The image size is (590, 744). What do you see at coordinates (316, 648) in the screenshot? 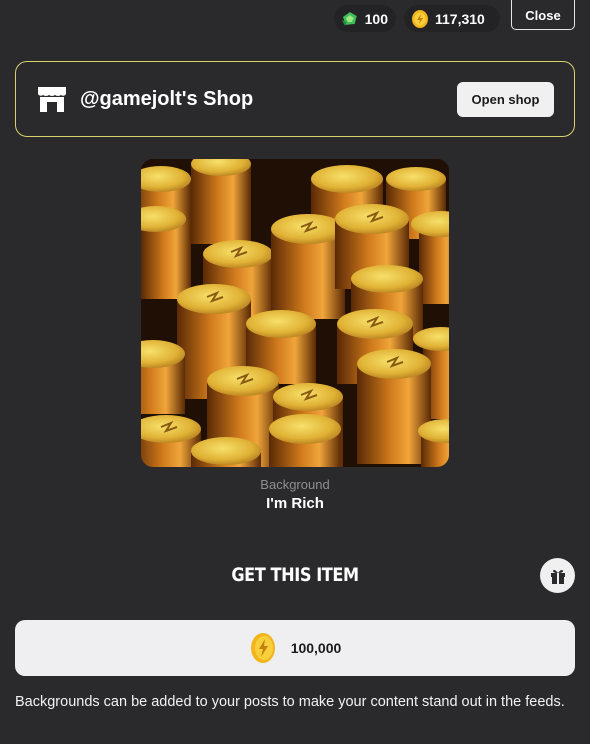
I see `price-label: 100,000` at bounding box center [316, 648].